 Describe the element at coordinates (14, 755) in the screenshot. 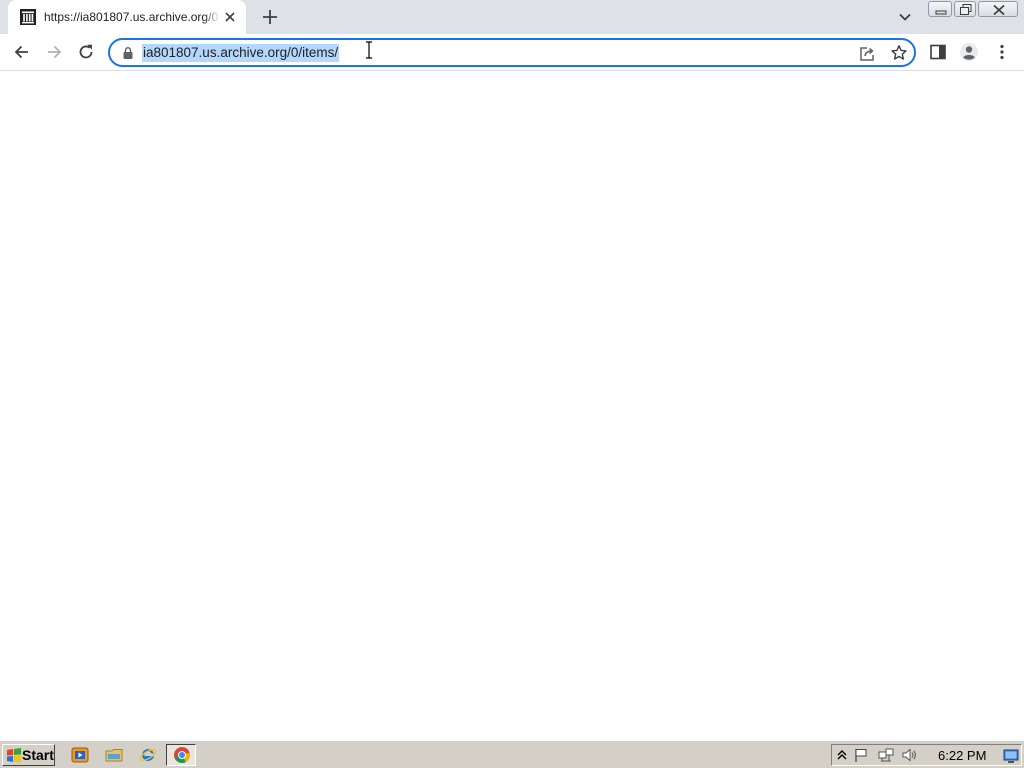

I see `windows-logo-icon` at that location.